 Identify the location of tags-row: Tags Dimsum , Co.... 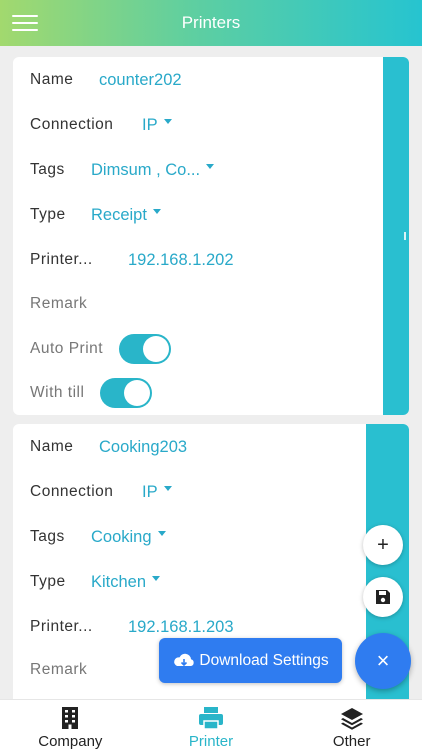
(122, 170).